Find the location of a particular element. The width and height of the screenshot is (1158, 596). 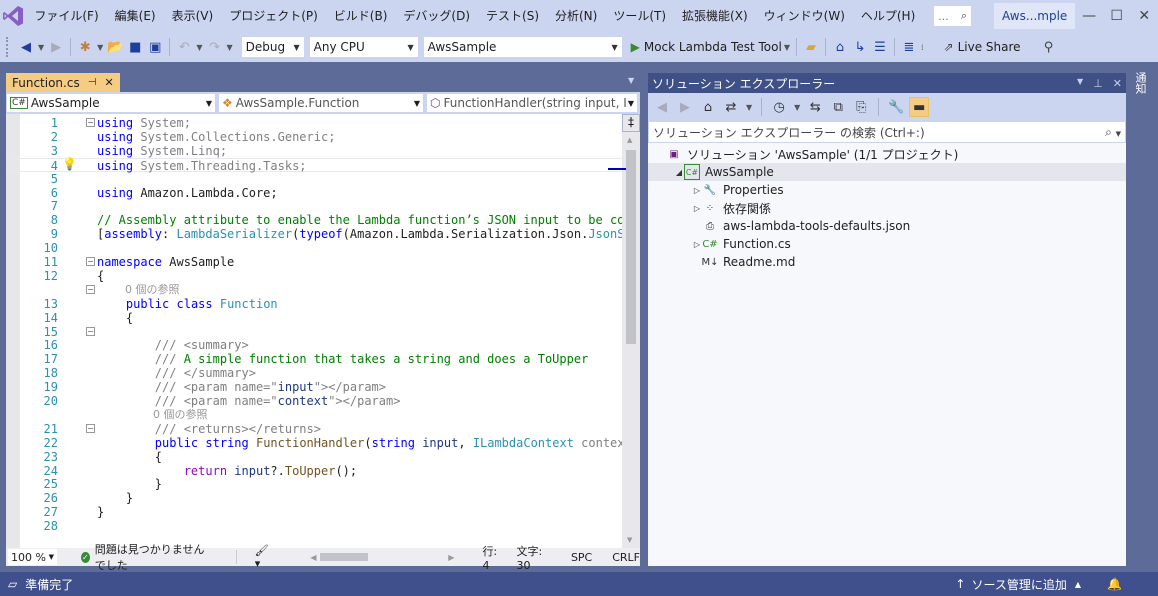

startup-project-dropdown: AwsSample ▼ is located at coordinates (522, 47).